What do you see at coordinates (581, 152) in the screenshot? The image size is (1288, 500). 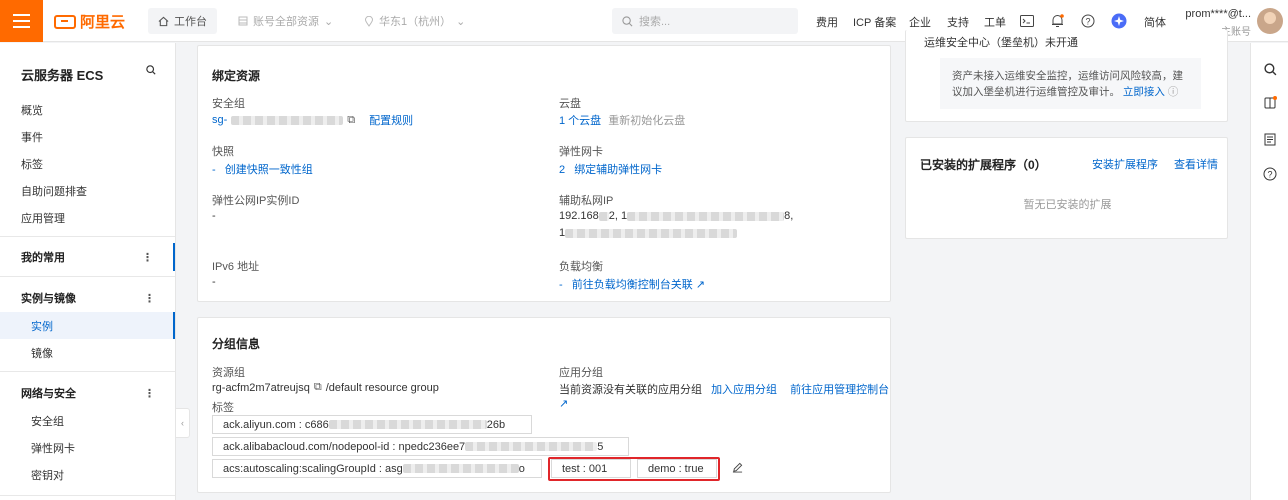 I see `eni-label: 弹性网卡` at bounding box center [581, 152].